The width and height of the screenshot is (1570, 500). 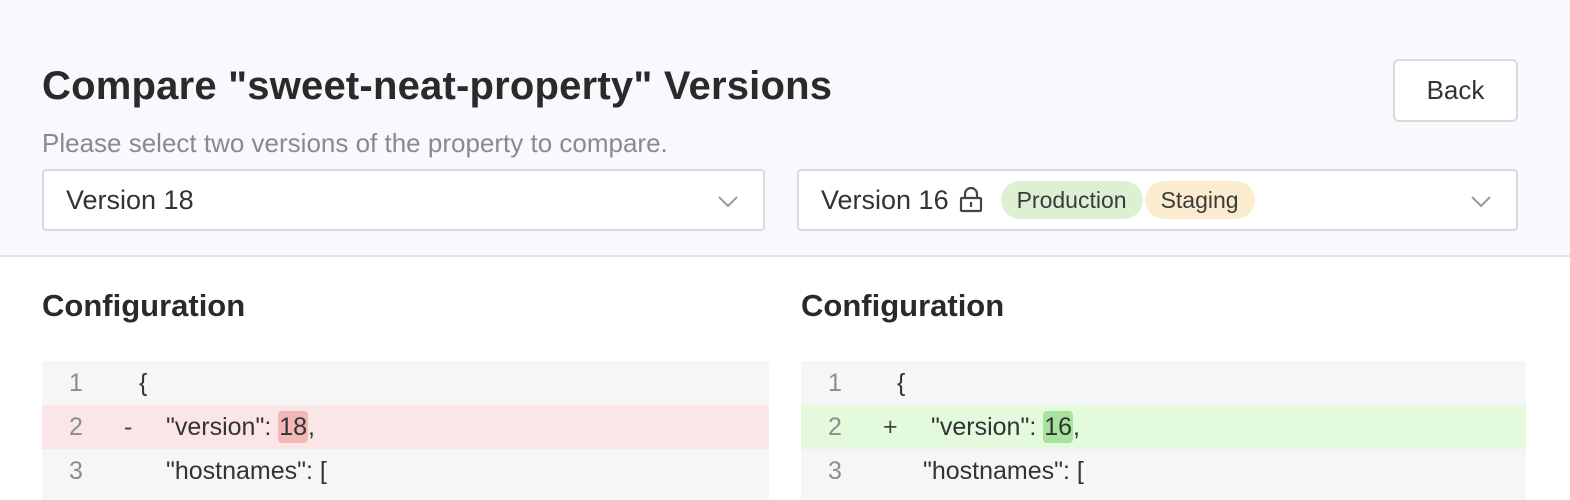 I want to click on right-config-diff: 1 { 2 + "version": 16, 3 "hostnames": [, so click(x=1163, y=430).